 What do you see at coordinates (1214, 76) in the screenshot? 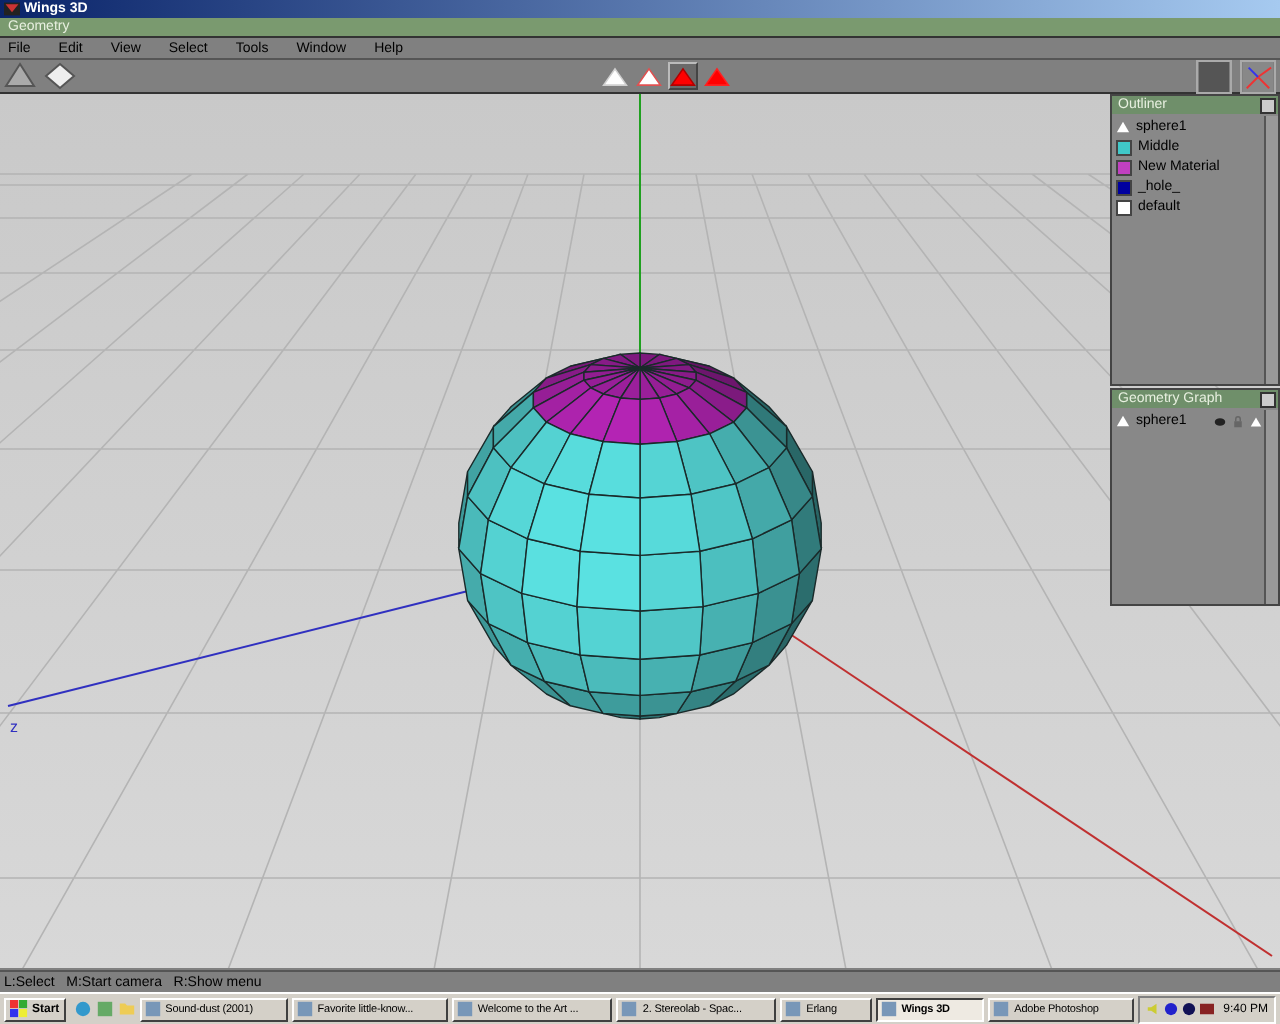
I see `shading-icon` at bounding box center [1214, 76].